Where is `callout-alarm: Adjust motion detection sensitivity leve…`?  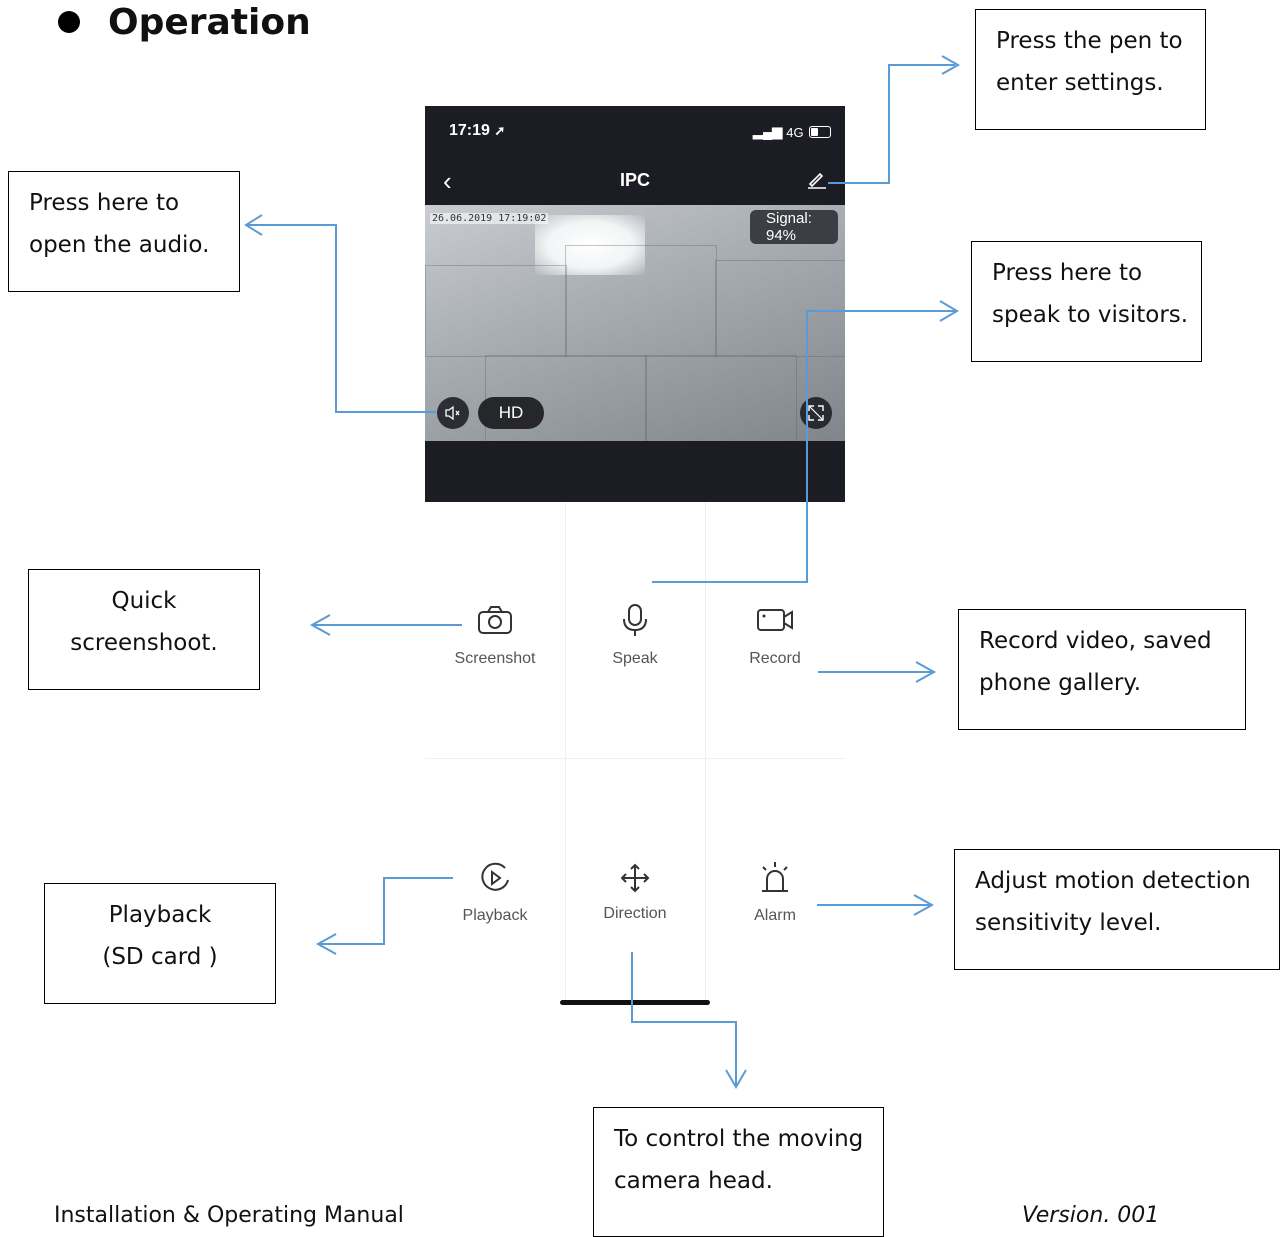
callout-alarm: Adjust motion detection sensitivity leve… is located at coordinates (1117, 909).